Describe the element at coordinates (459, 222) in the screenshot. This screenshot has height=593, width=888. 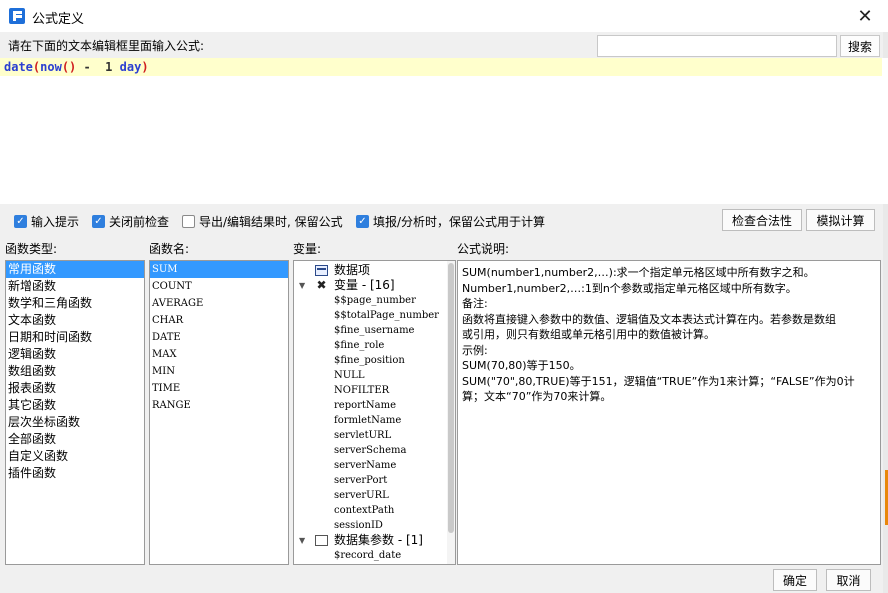
I see `checkbox-label: 填报/分析时，保留公式用于计算` at that location.